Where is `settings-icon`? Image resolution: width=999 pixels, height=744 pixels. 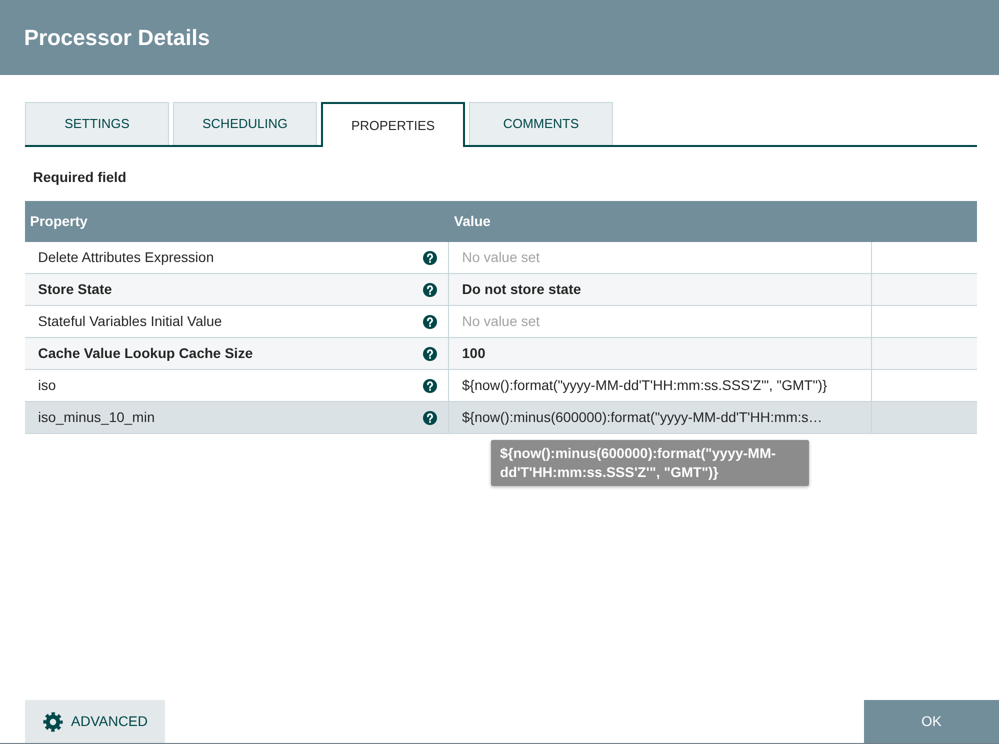
settings-icon is located at coordinates (53, 722).